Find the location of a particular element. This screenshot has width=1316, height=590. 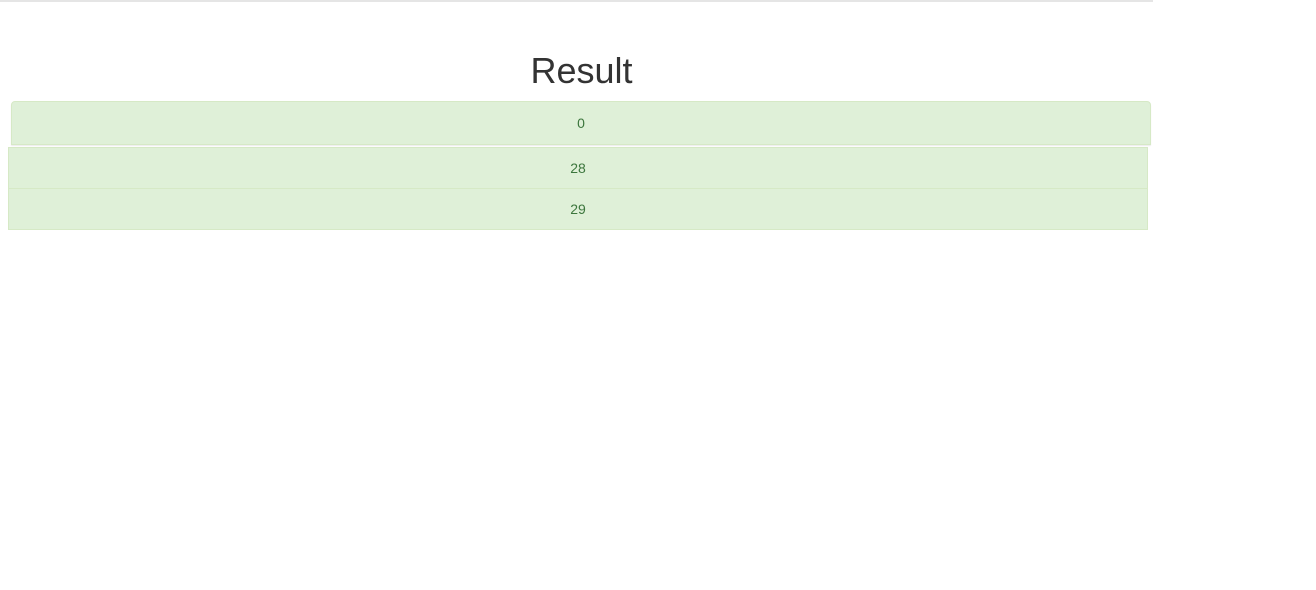

results-list: 28 29 is located at coordinates (578, 188).